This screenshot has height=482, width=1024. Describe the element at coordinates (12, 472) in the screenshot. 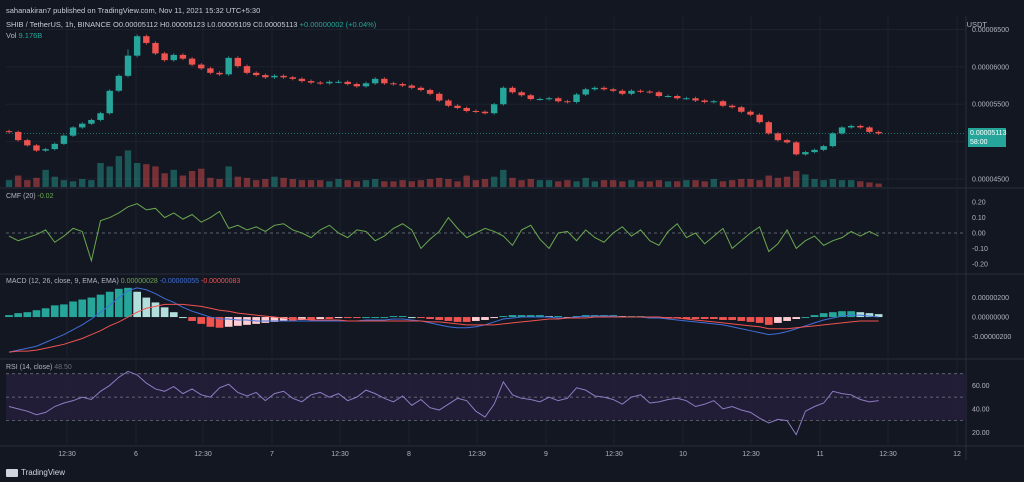

I see `tradingview-logo-icon` at that location.